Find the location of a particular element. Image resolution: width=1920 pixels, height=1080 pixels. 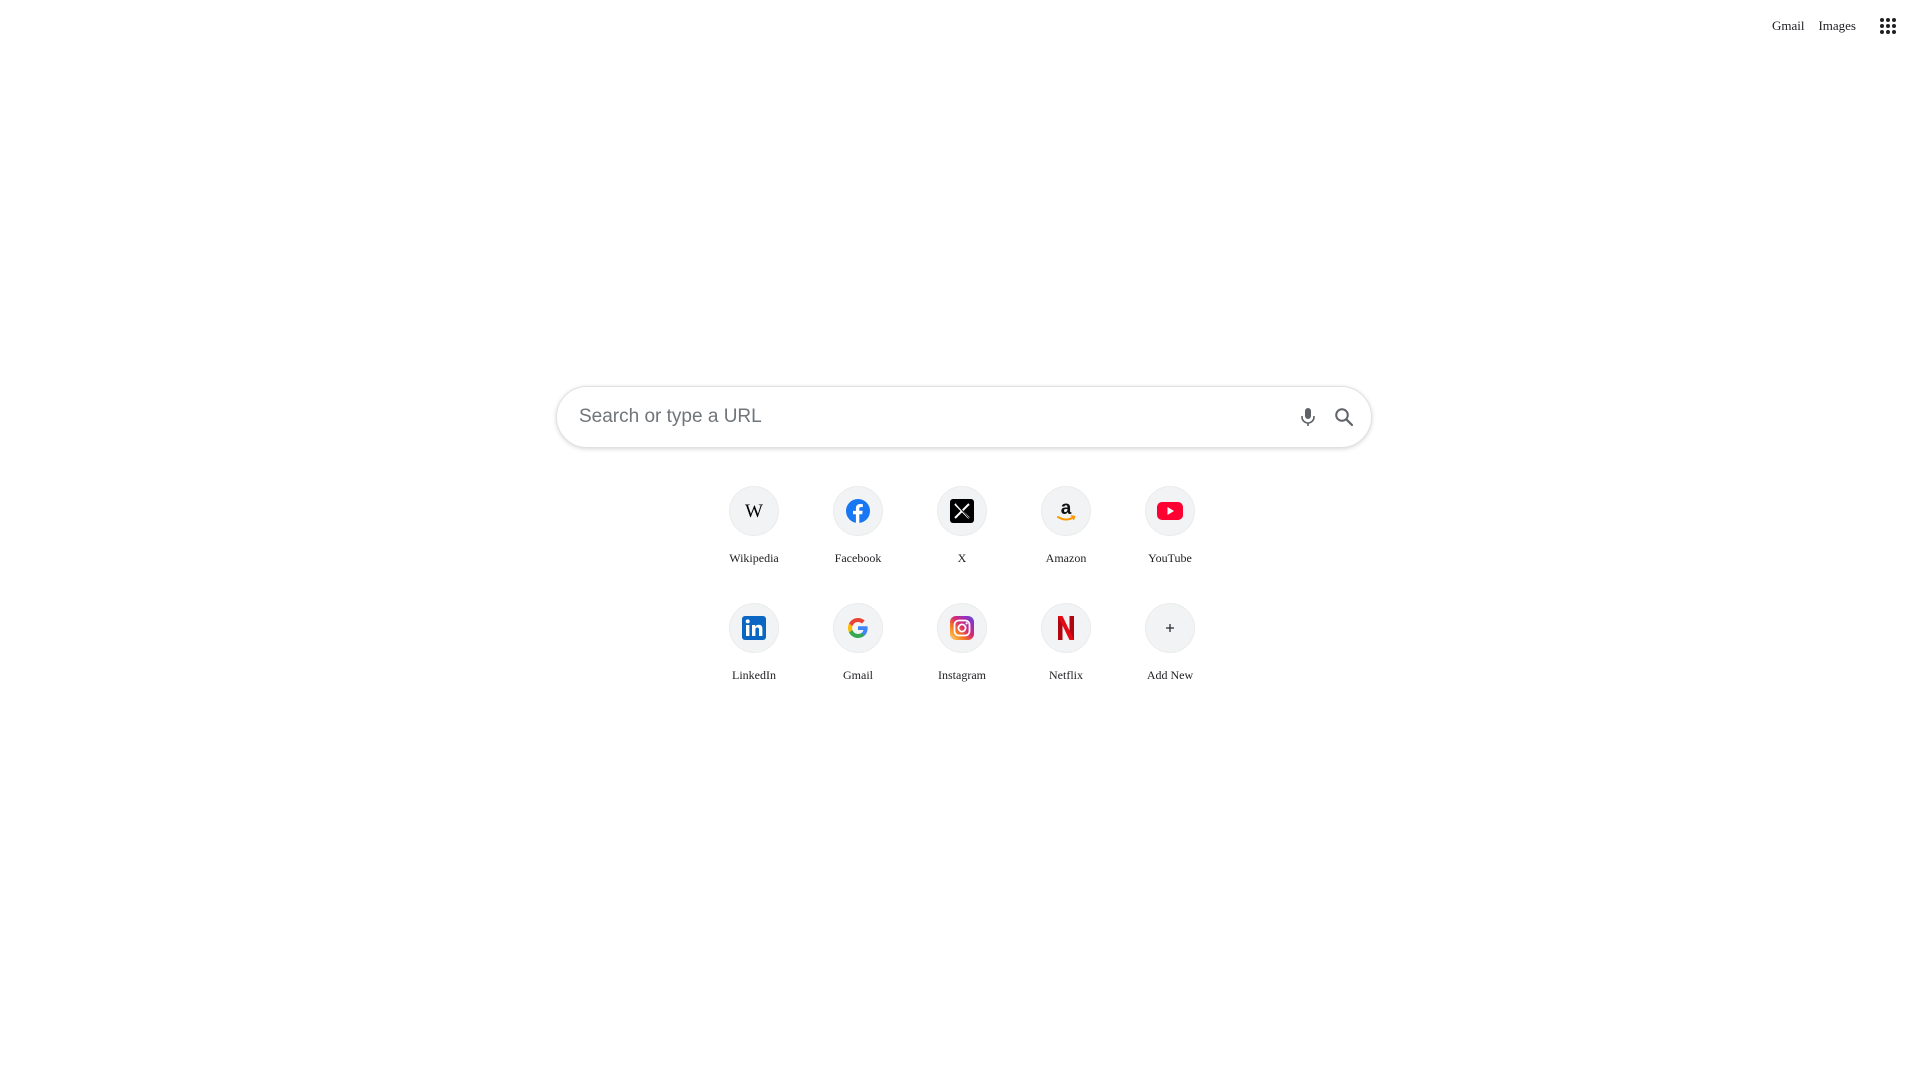

amazon-icon: a is located at coordinates (1066, 509).